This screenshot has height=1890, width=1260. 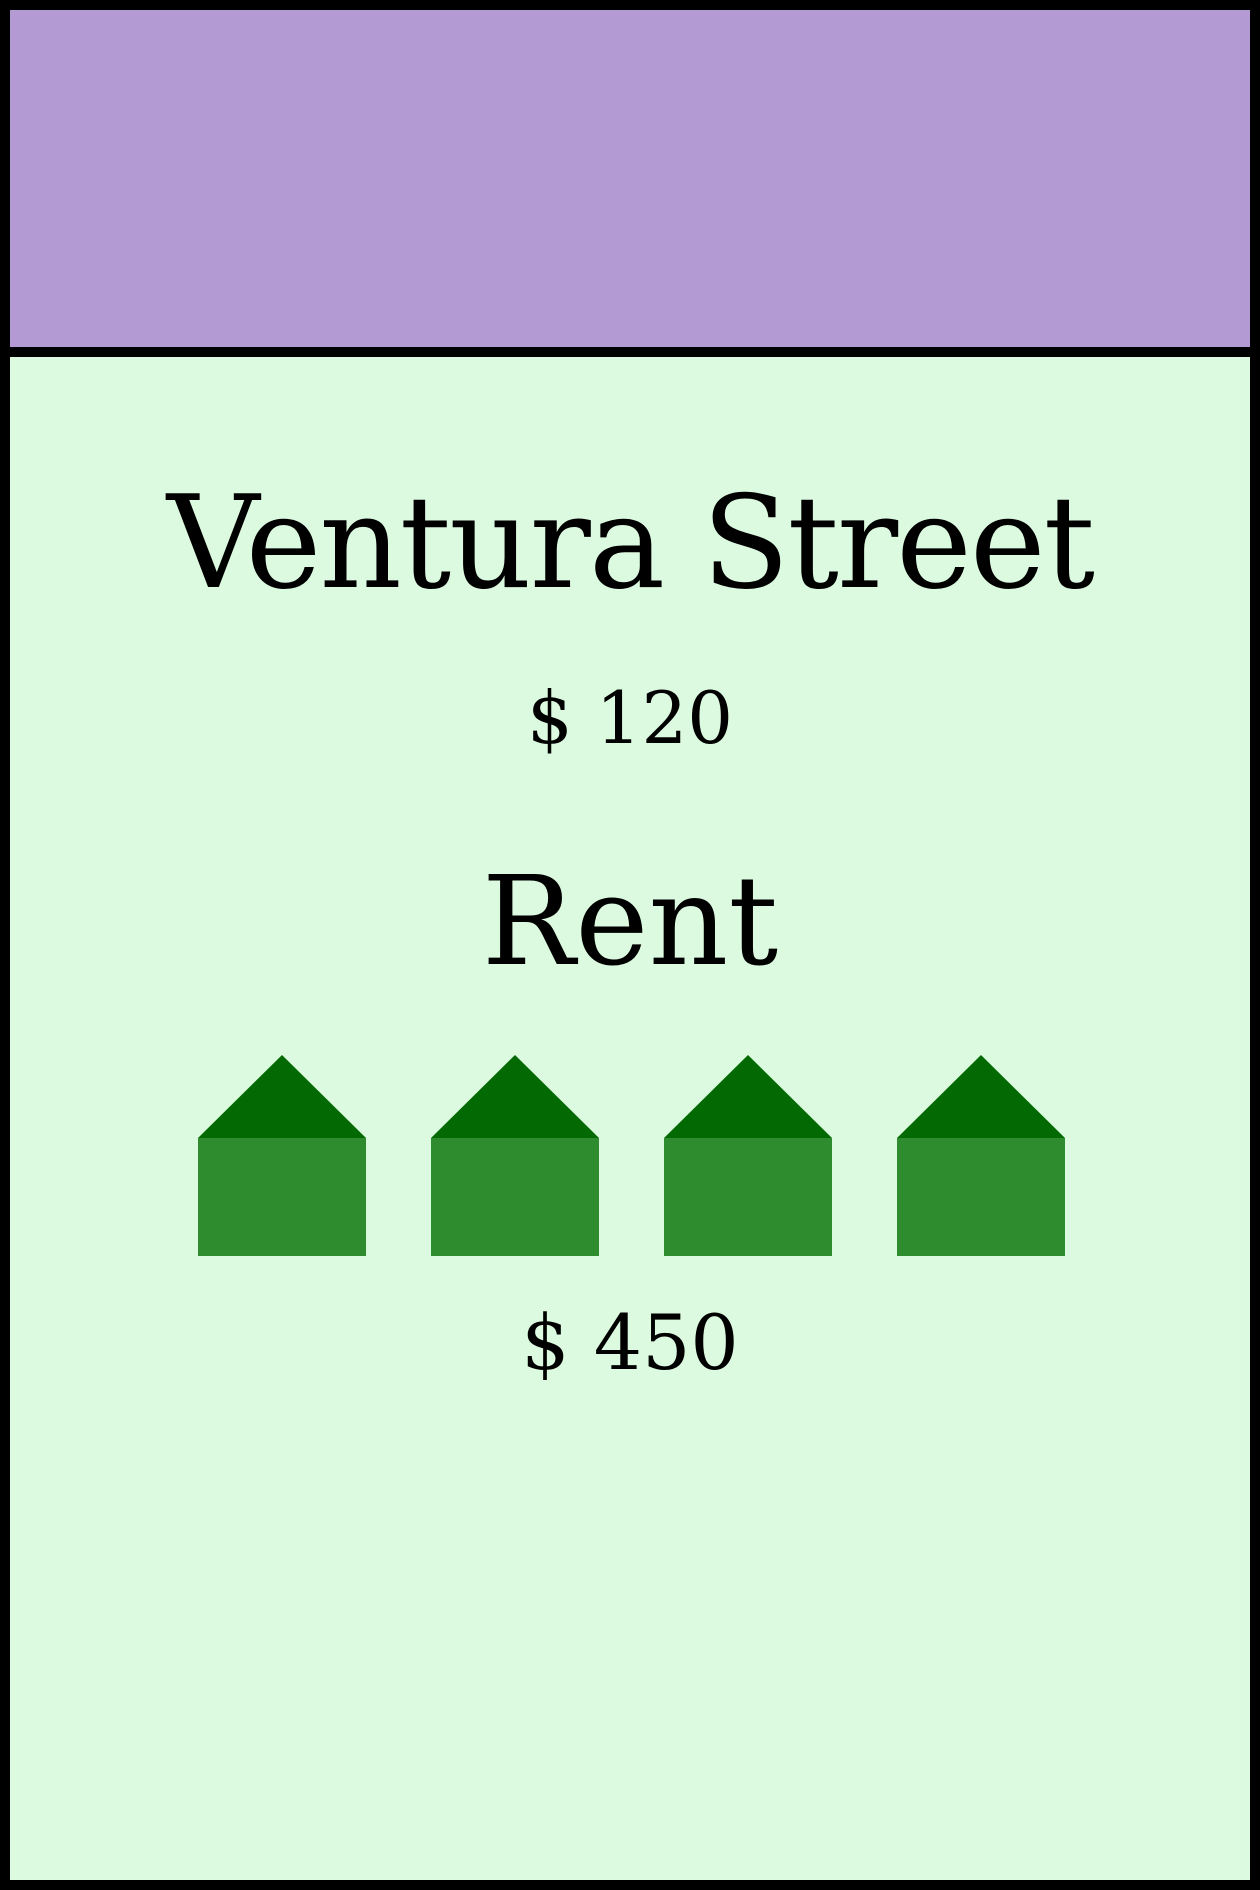 I want to click on rent-value: $ 450, so click(x=630, y=1342).